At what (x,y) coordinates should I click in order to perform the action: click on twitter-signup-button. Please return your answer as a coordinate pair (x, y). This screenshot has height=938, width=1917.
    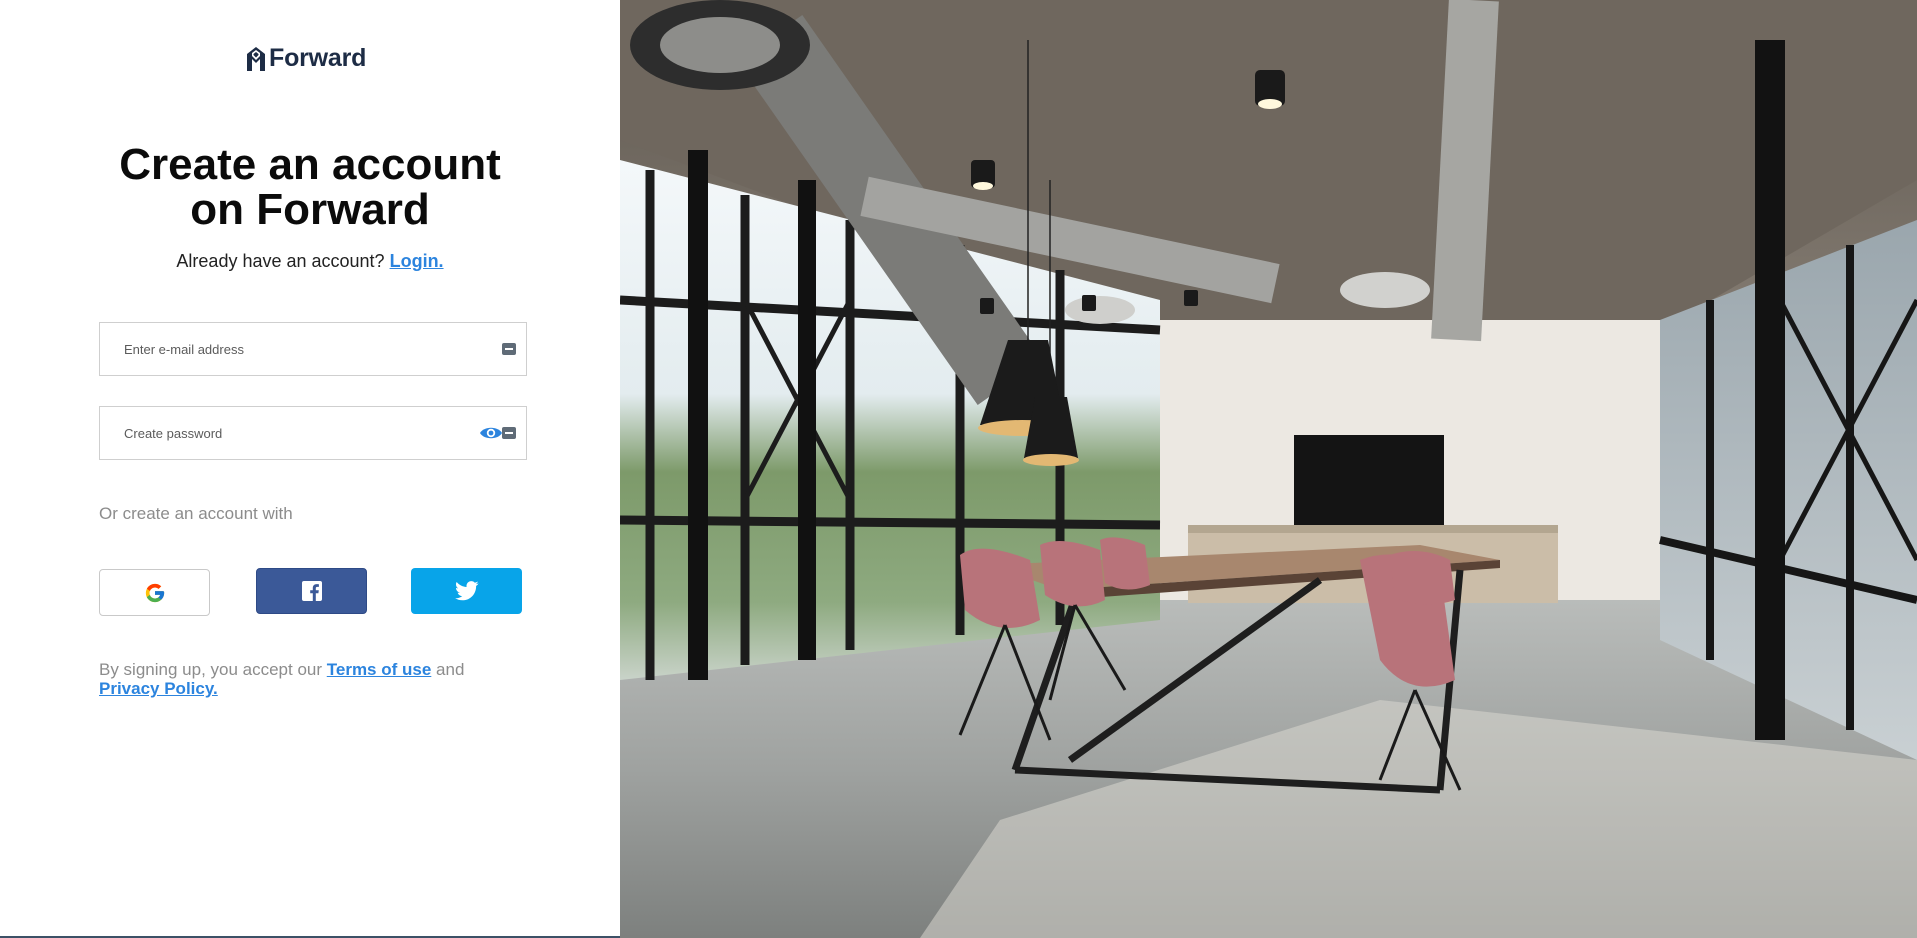
    Looking at the image, I should click on (466, 591).